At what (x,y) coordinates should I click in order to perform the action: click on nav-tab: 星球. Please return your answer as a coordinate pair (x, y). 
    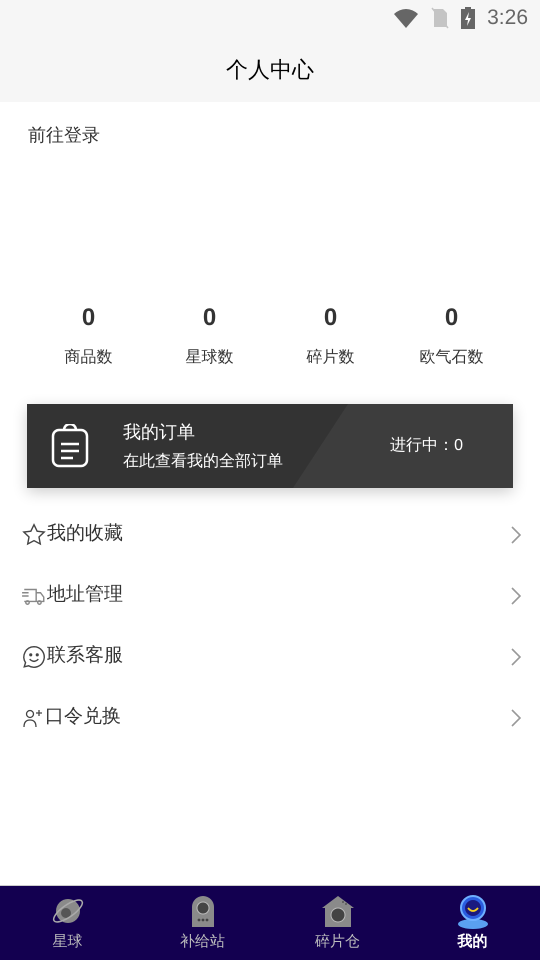
    Looking at the image, I should click on (67, 923).